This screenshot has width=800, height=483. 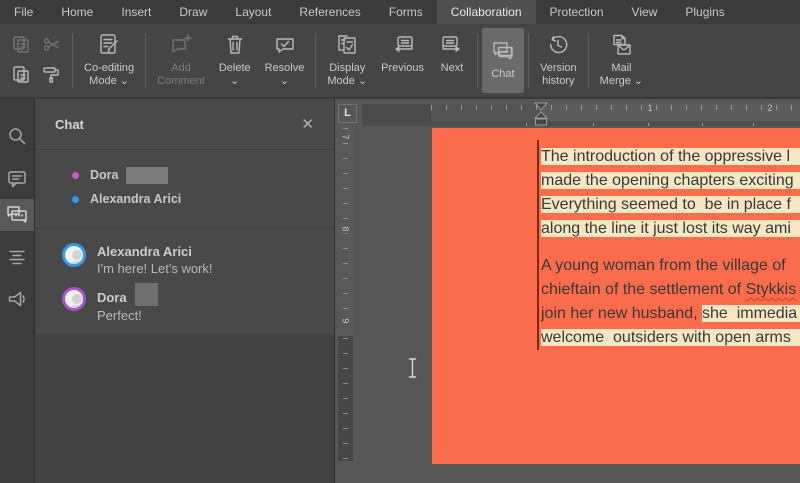 What do you see at coordinates (452, 60) in the screenshot?
I see `next-button: Next` at bounding box center [452, 60].